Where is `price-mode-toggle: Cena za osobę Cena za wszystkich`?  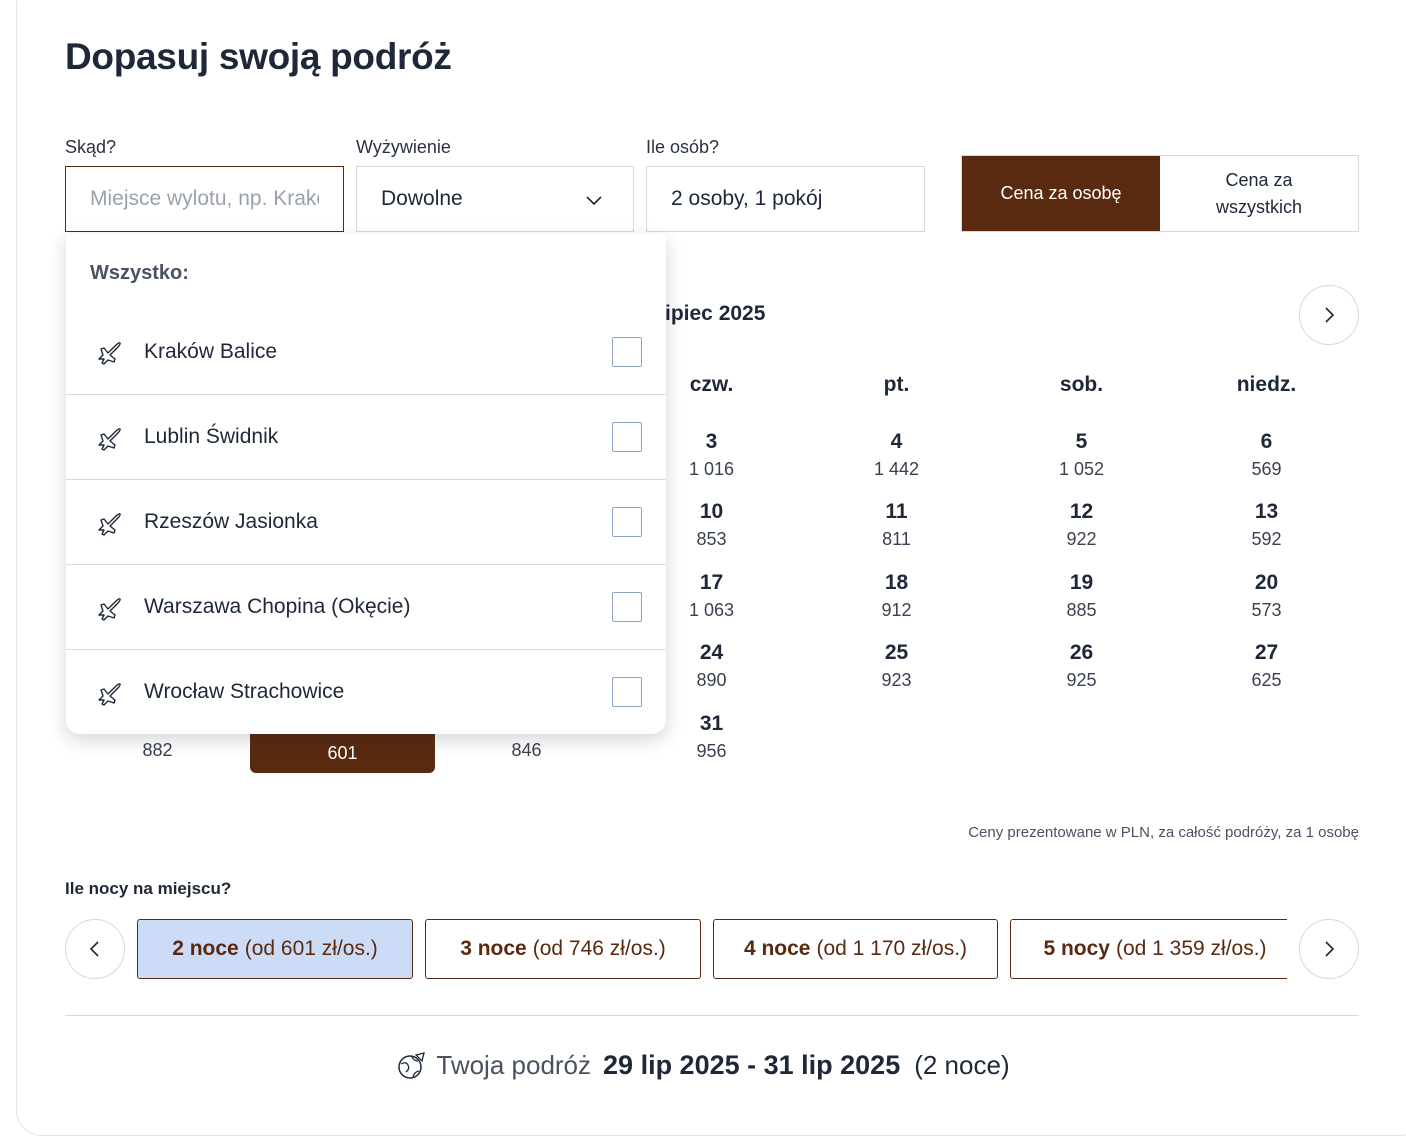
price-mode-toggle: Cena za osobę Cena za wszystkich is located at coordinates (1160, 193).